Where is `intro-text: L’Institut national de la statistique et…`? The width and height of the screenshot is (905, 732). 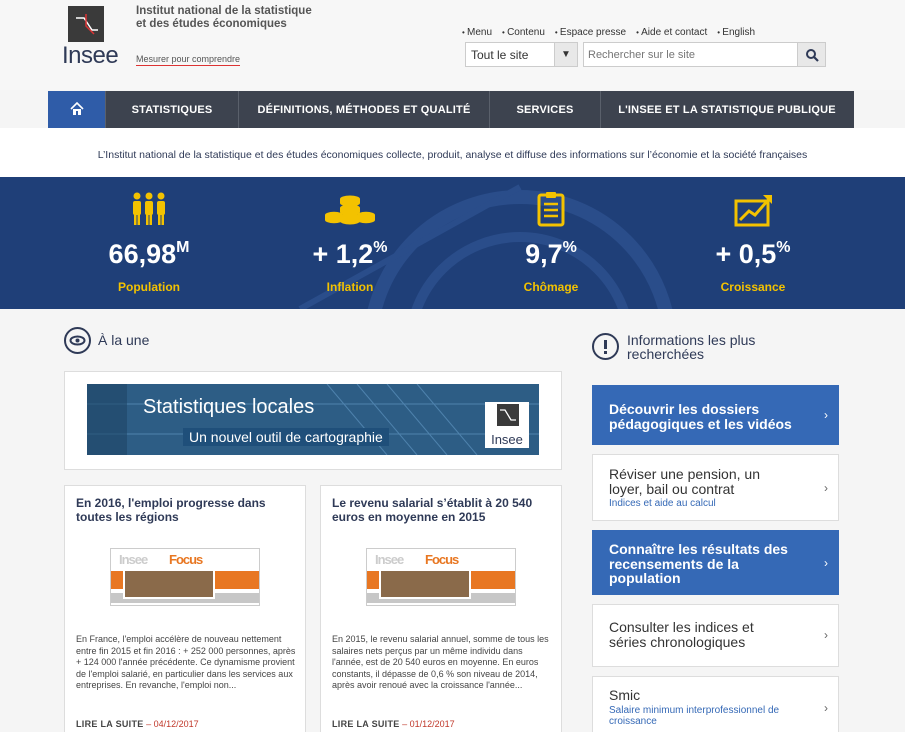 intro-text: L’Institut national de la statistique et… is located at coordinates (452, 152).